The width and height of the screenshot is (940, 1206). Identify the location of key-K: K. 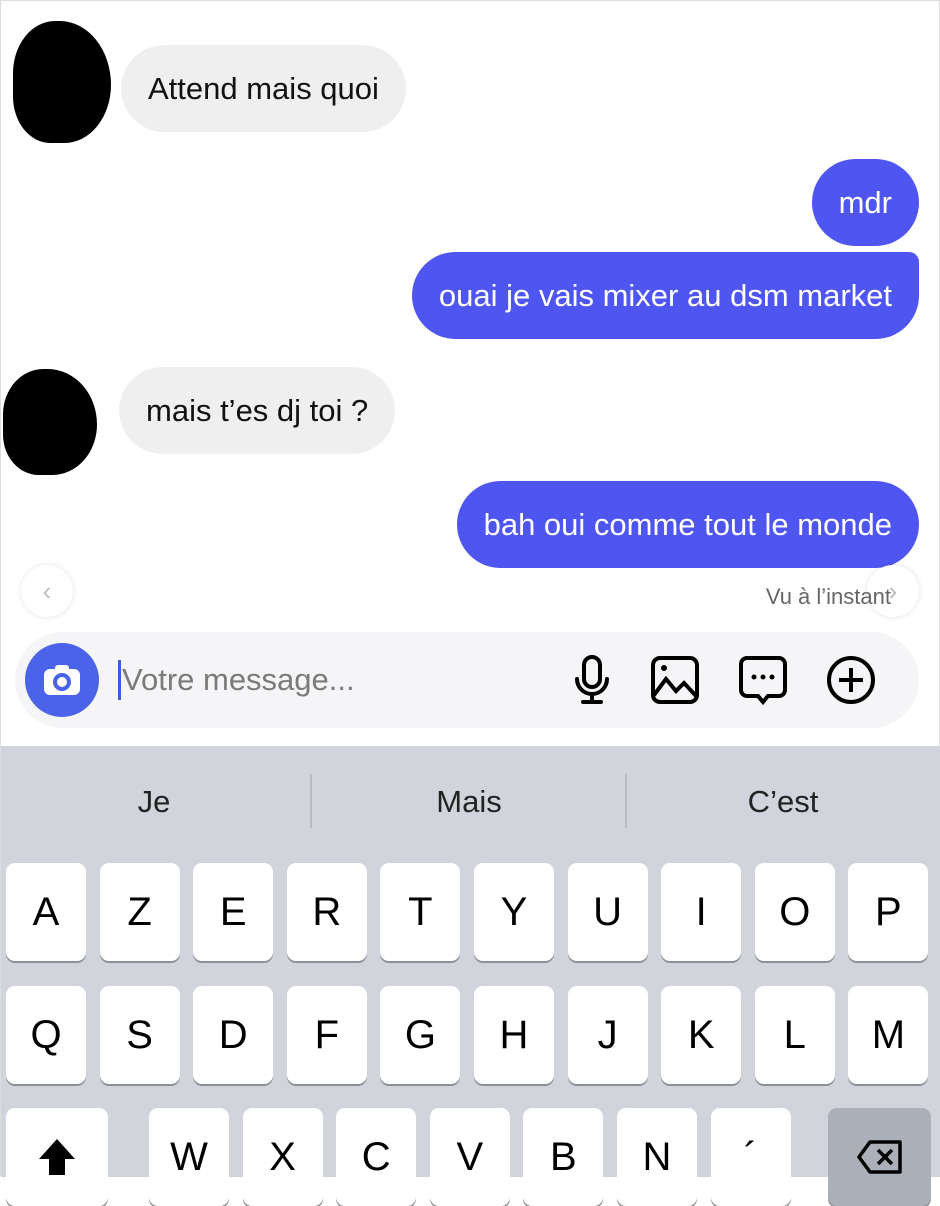
(701, 1035).